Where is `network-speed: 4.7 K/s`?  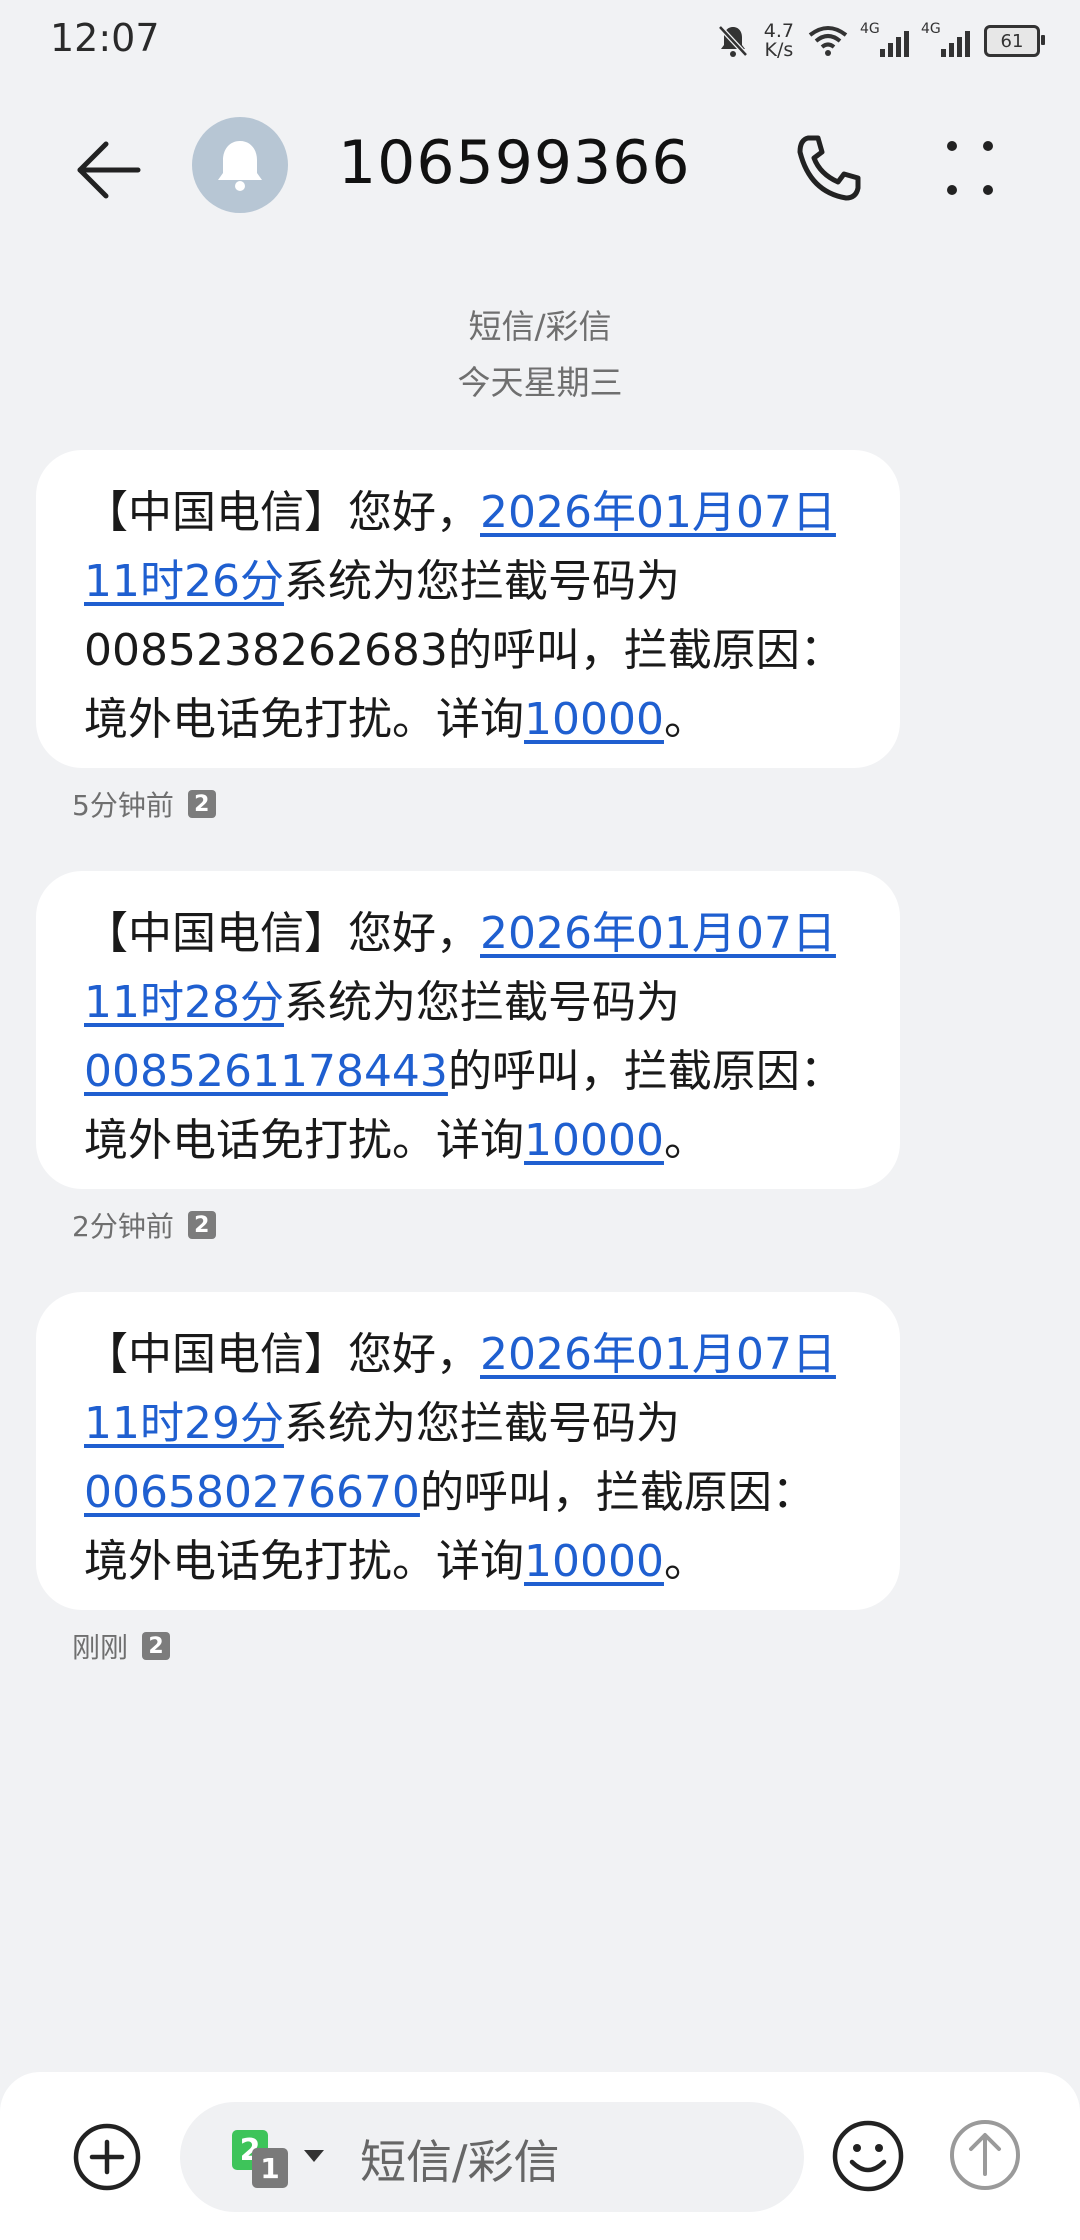 network-speed: 4.7 K/s is located at coordinates (779, 41).